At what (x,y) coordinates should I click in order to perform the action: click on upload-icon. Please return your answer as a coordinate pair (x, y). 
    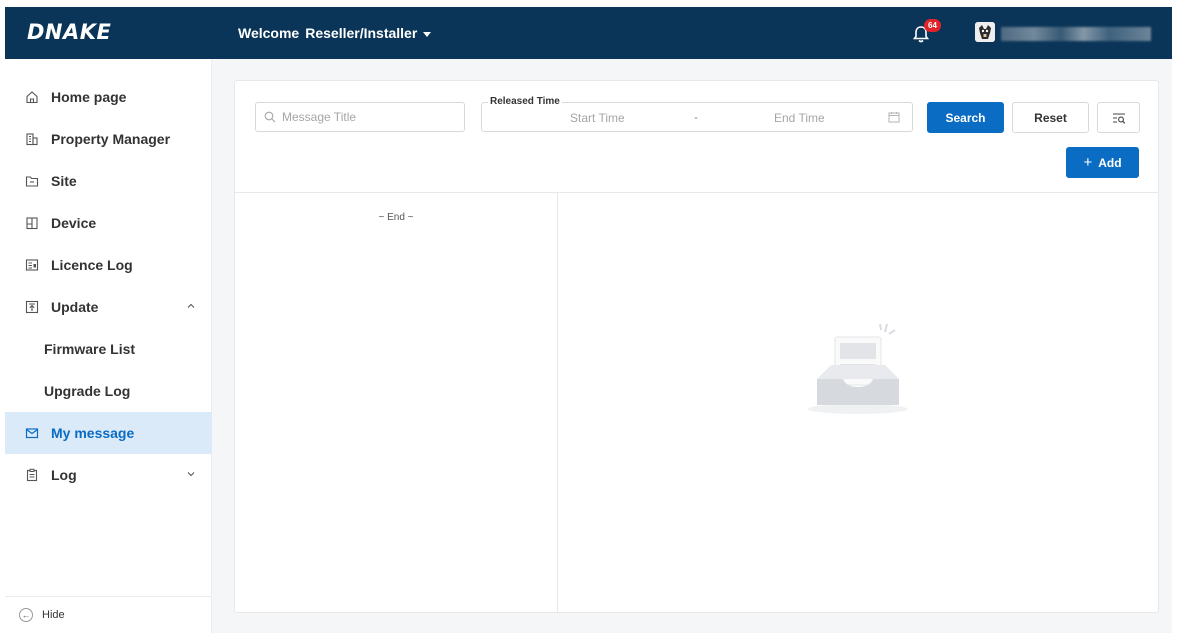
    Looking at the image, I should click on (32, 307).